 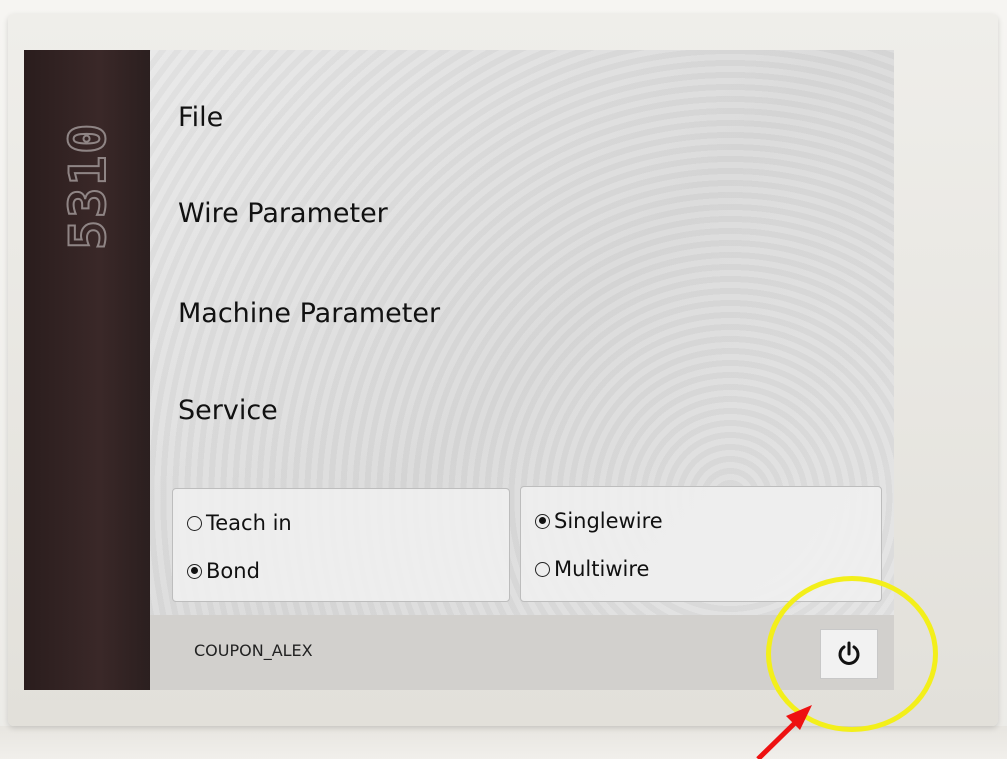 What do you see at coordinates (87, 370) in the screenshot?
I see `side-panel: 5310` at bounding box center [87, 370].